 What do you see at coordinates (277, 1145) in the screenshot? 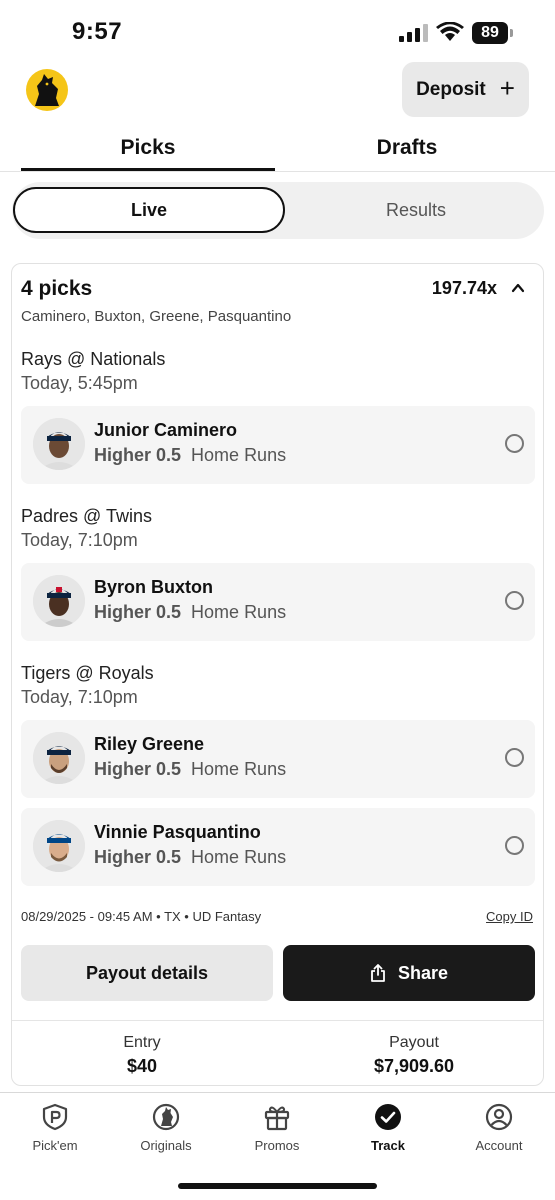
I see `nav-label: Promos` at bounding box center [277, 1145].